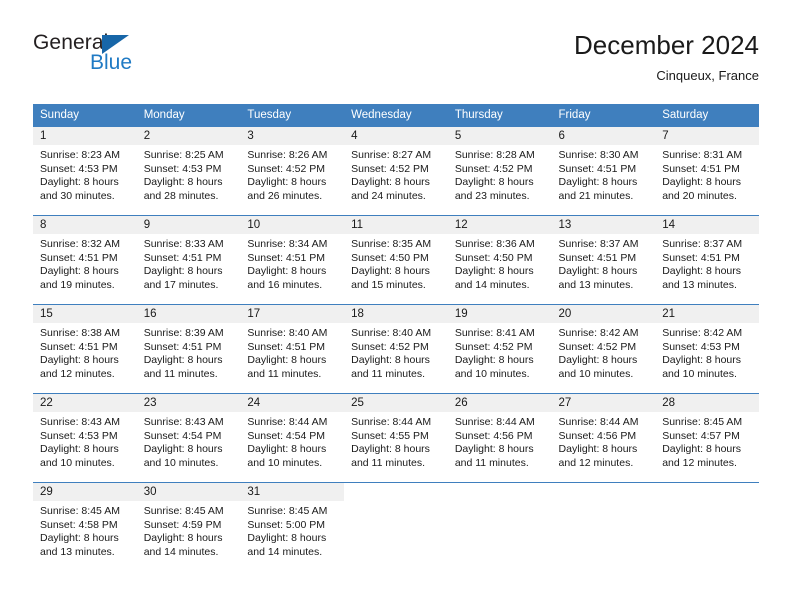  I want to click on day-number: 3, so click(292, 136).